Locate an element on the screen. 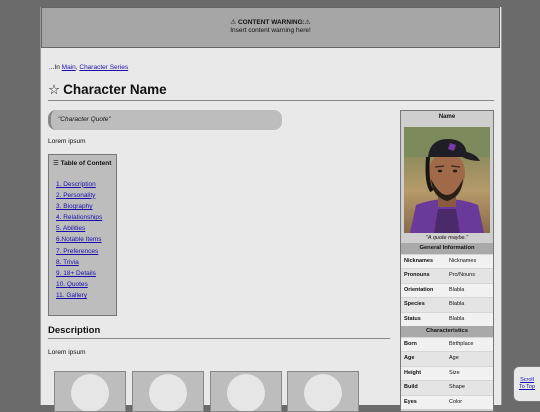 Image resolution: width=540 pixels, height=412 pixels. toc-item: 5. Abilities is located at coordinates (84, 228).